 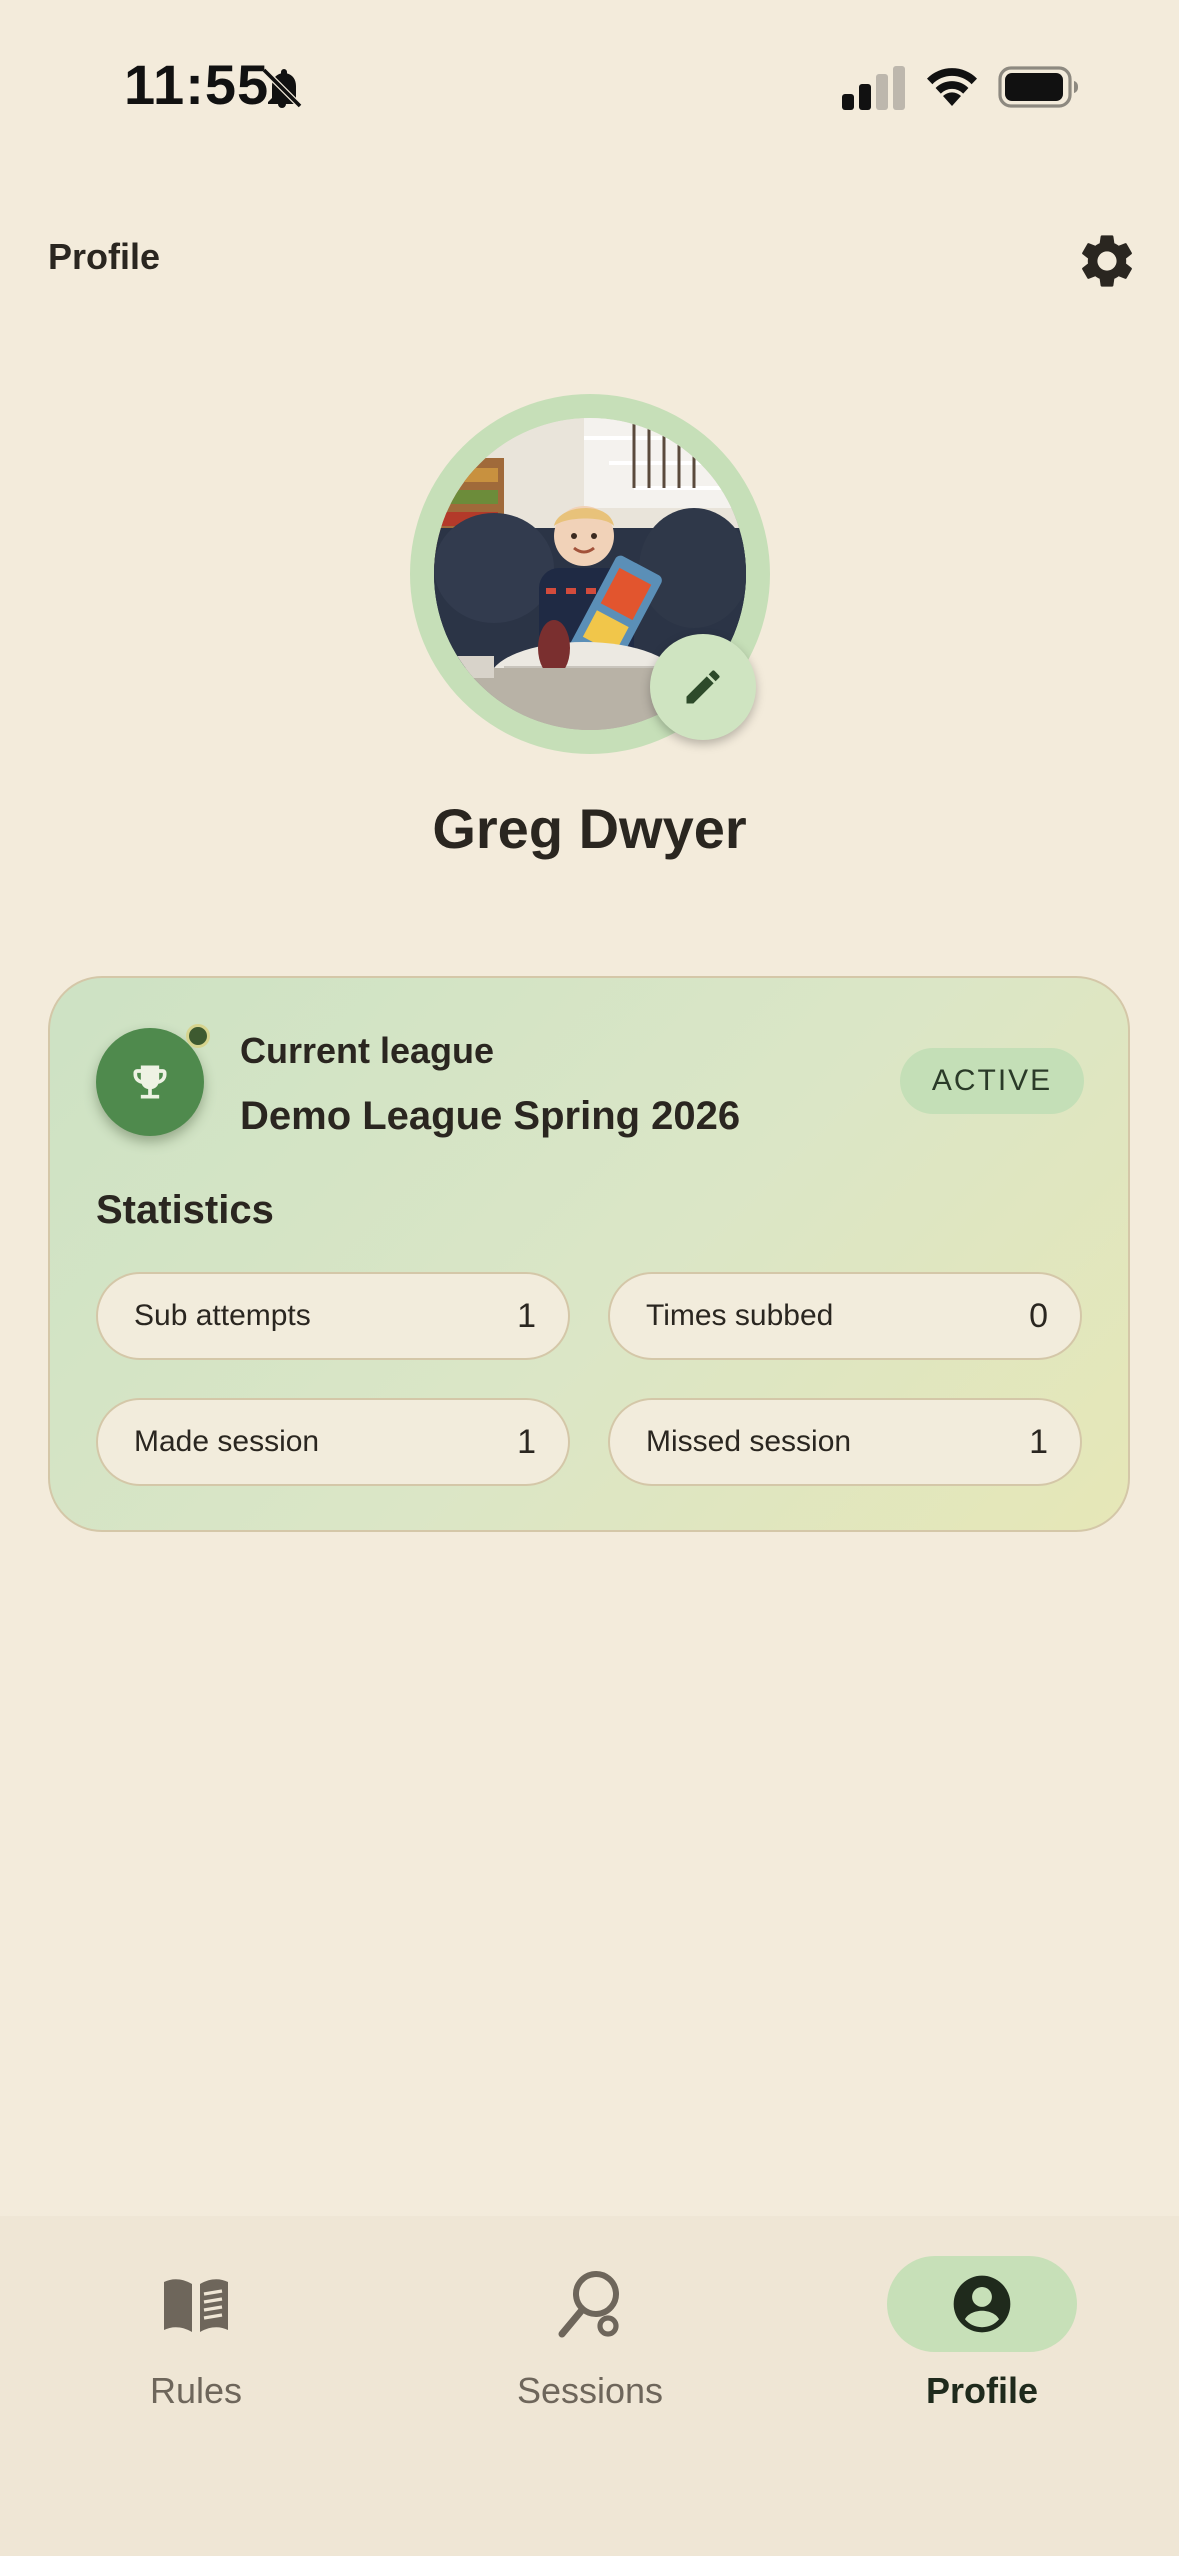 I want to click on gear-icon, so click(x=1107, y=261).